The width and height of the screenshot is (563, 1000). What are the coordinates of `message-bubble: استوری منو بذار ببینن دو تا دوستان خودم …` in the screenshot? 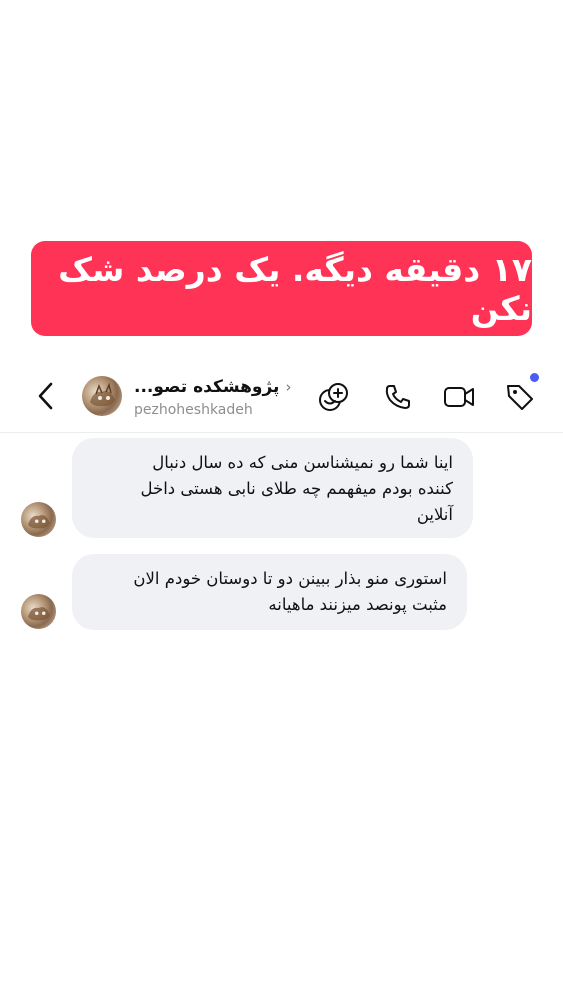 It's located at (269, 592).